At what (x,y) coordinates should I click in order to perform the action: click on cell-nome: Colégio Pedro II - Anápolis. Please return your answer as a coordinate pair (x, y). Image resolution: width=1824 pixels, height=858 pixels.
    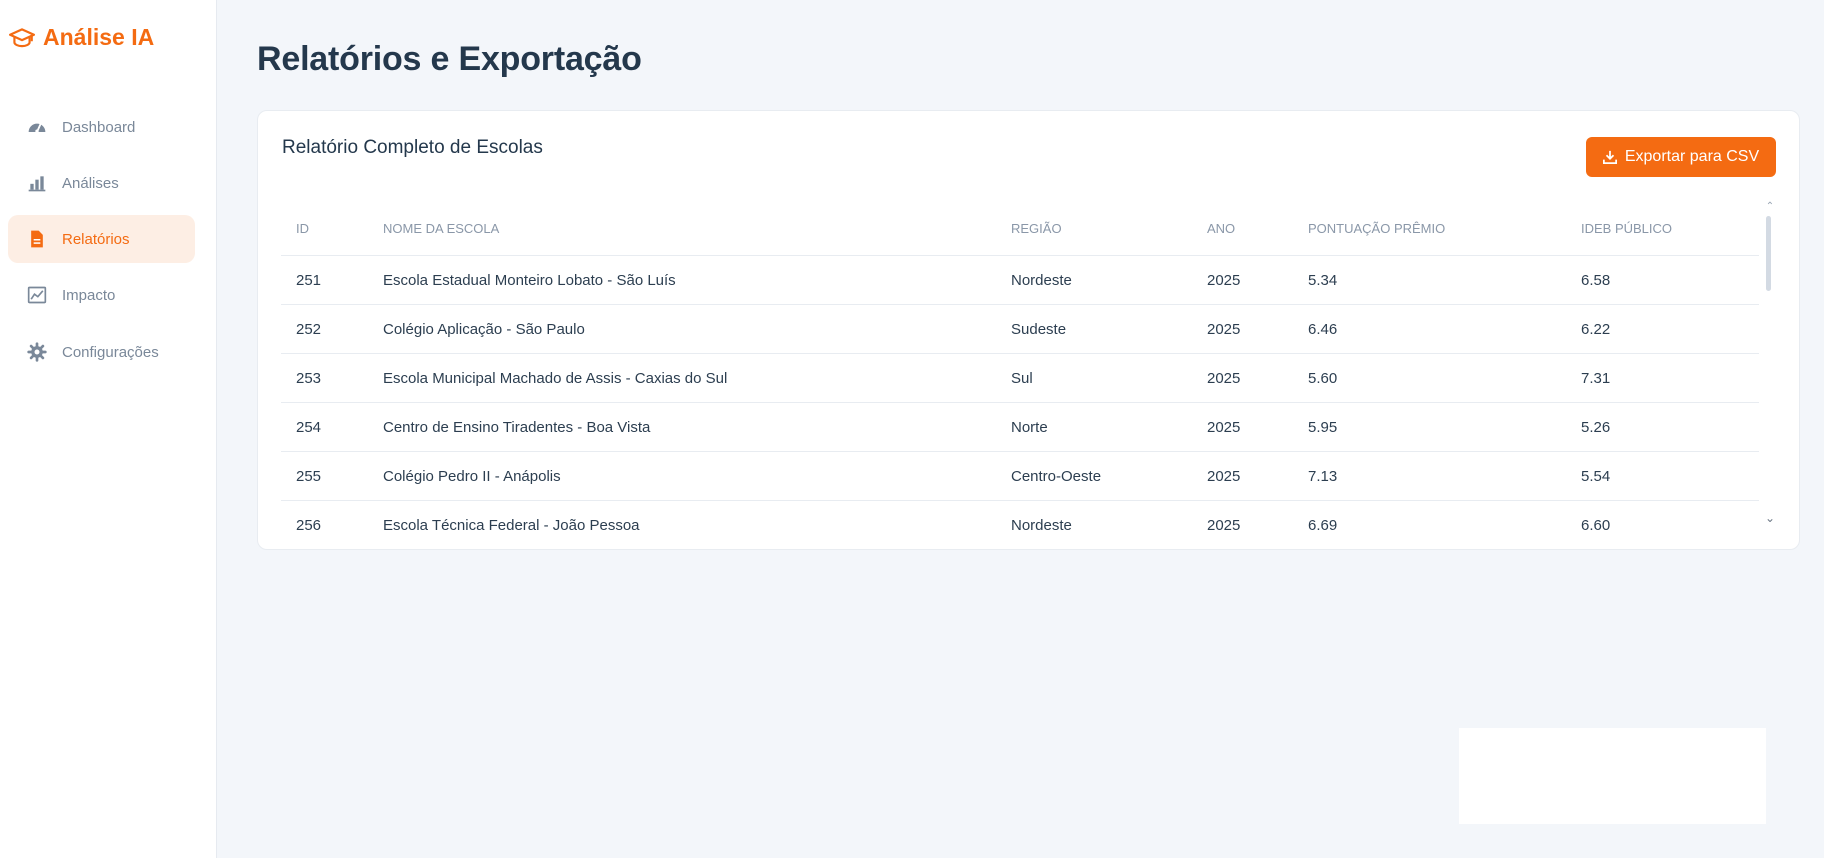
    Looking at the image, I should click on (682, 476).